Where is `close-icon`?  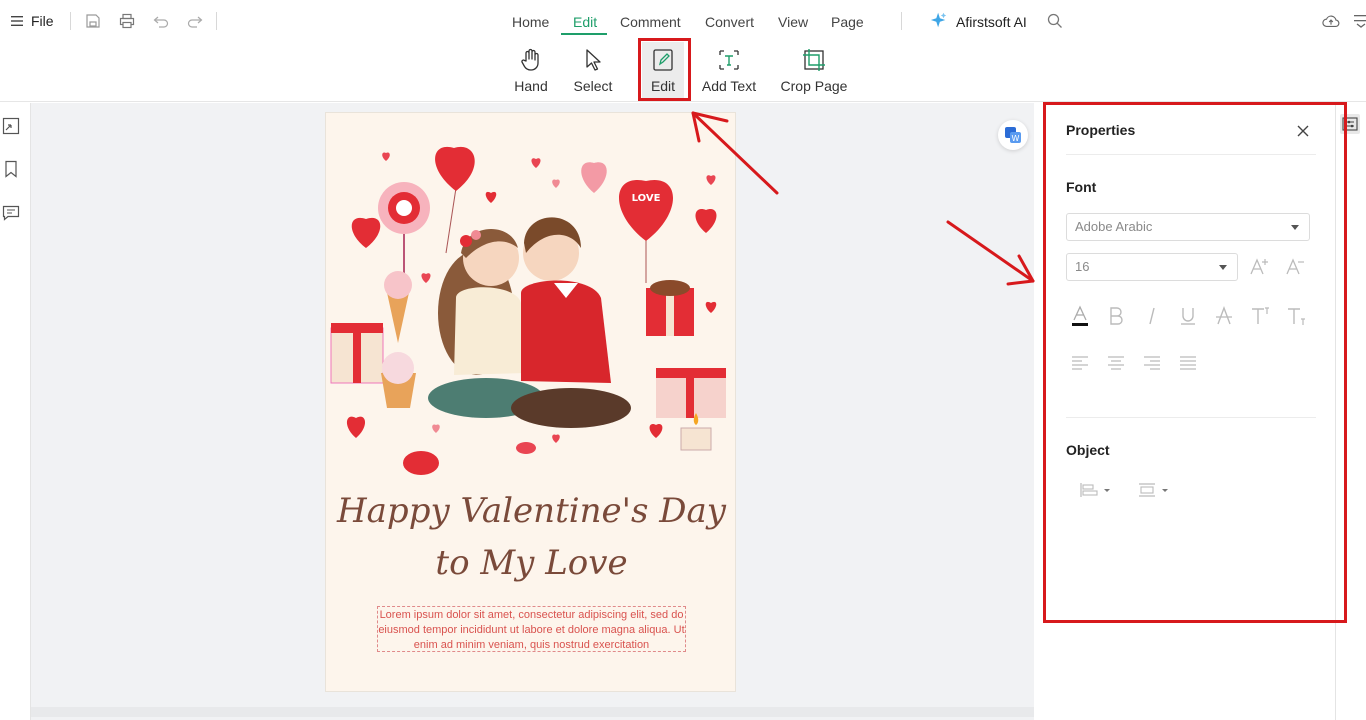 close-icon is located at coordinates (1303, 131).